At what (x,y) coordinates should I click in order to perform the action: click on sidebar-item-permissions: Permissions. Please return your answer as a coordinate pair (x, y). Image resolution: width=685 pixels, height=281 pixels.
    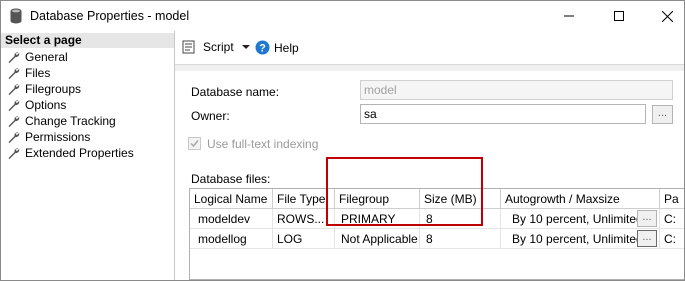
    Looking at the image, I should click on (48, 137).